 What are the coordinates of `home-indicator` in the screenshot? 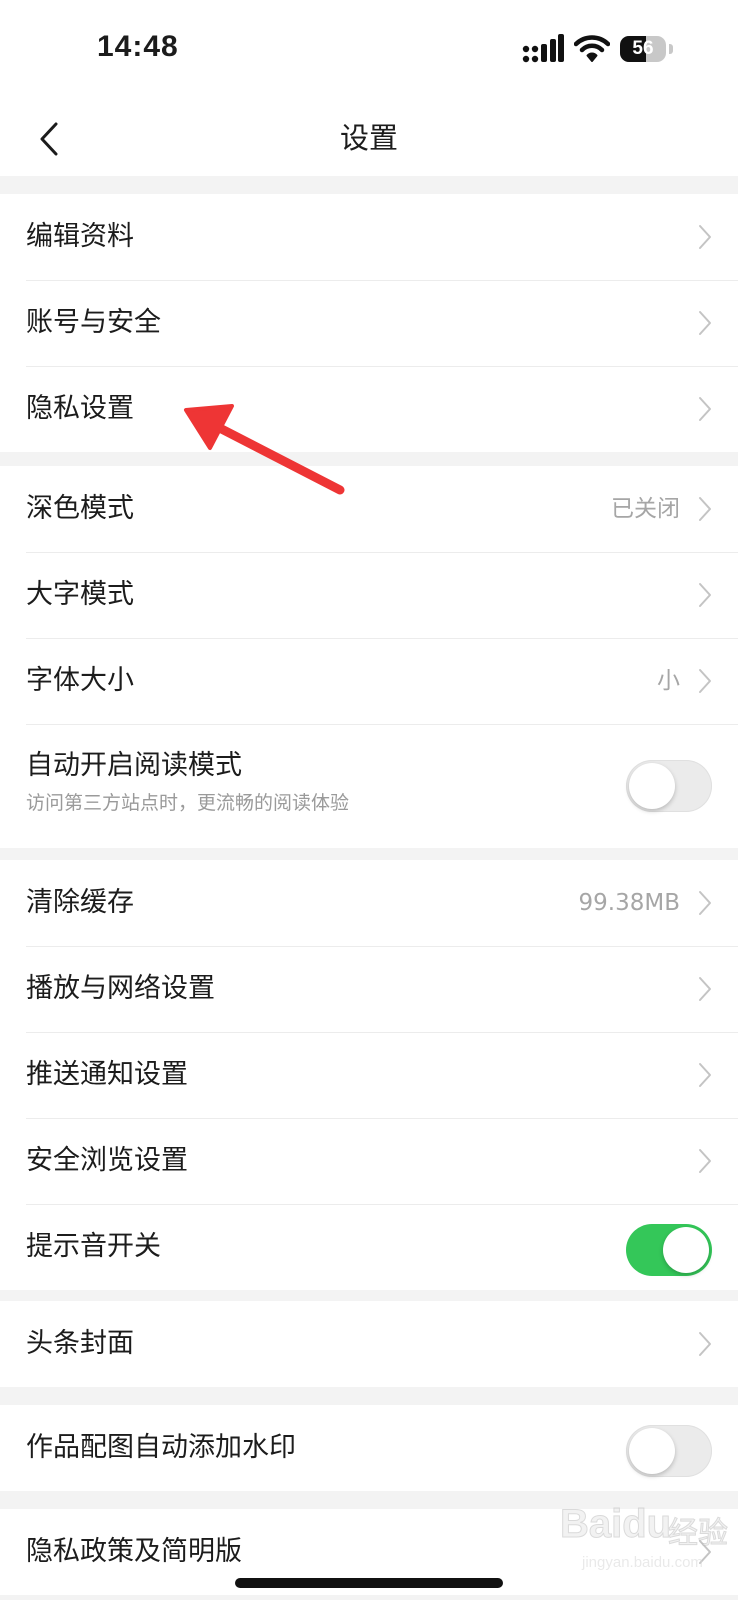 It's located at (369, 1583).